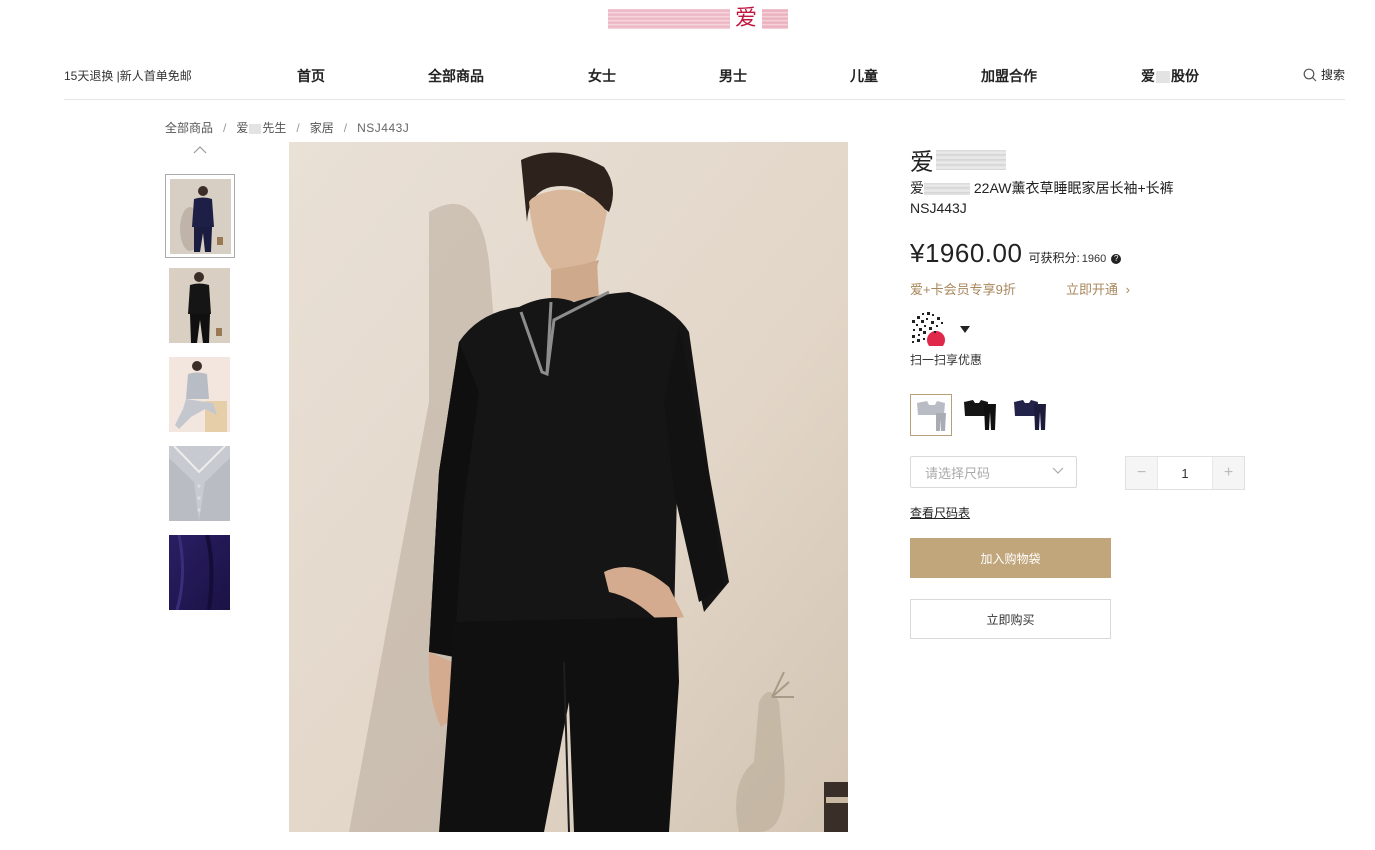 The height and width of the screenshot is (850, 1375). I want to click on nav-home: 首页, so click(311, 76).